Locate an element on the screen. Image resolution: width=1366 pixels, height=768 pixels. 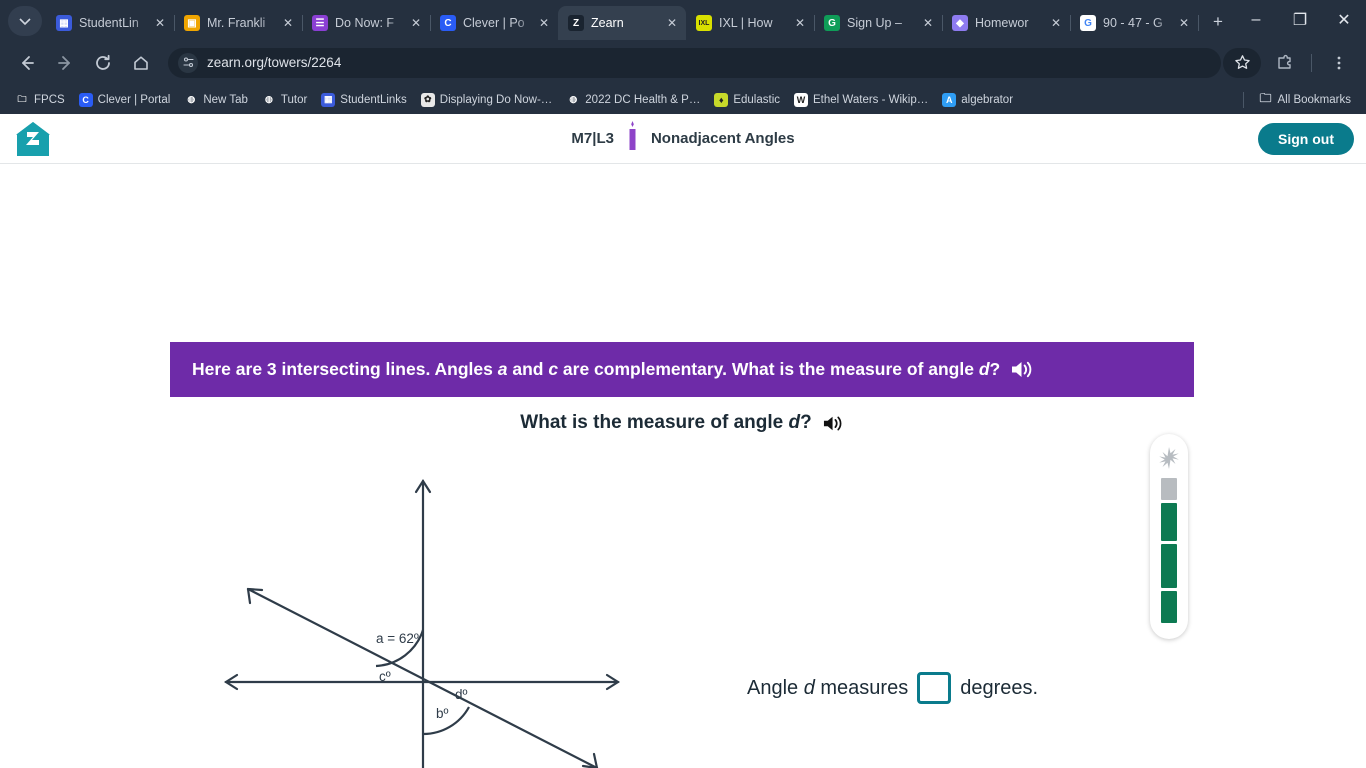
bookmark-favicon-icon: ▦ is located at coordinates (328, 99).